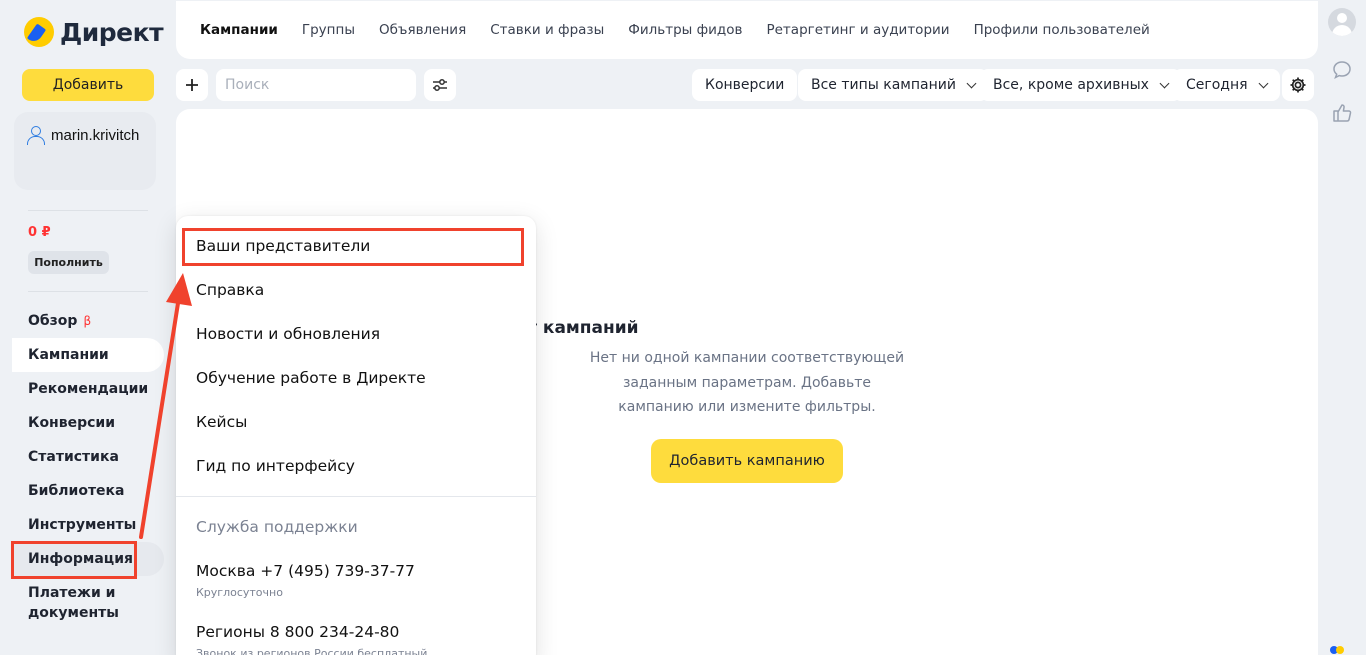  Describe the element at coordinates (39, 32) in the screenshot. I see `yandex-direct-logo-icon` at that location.